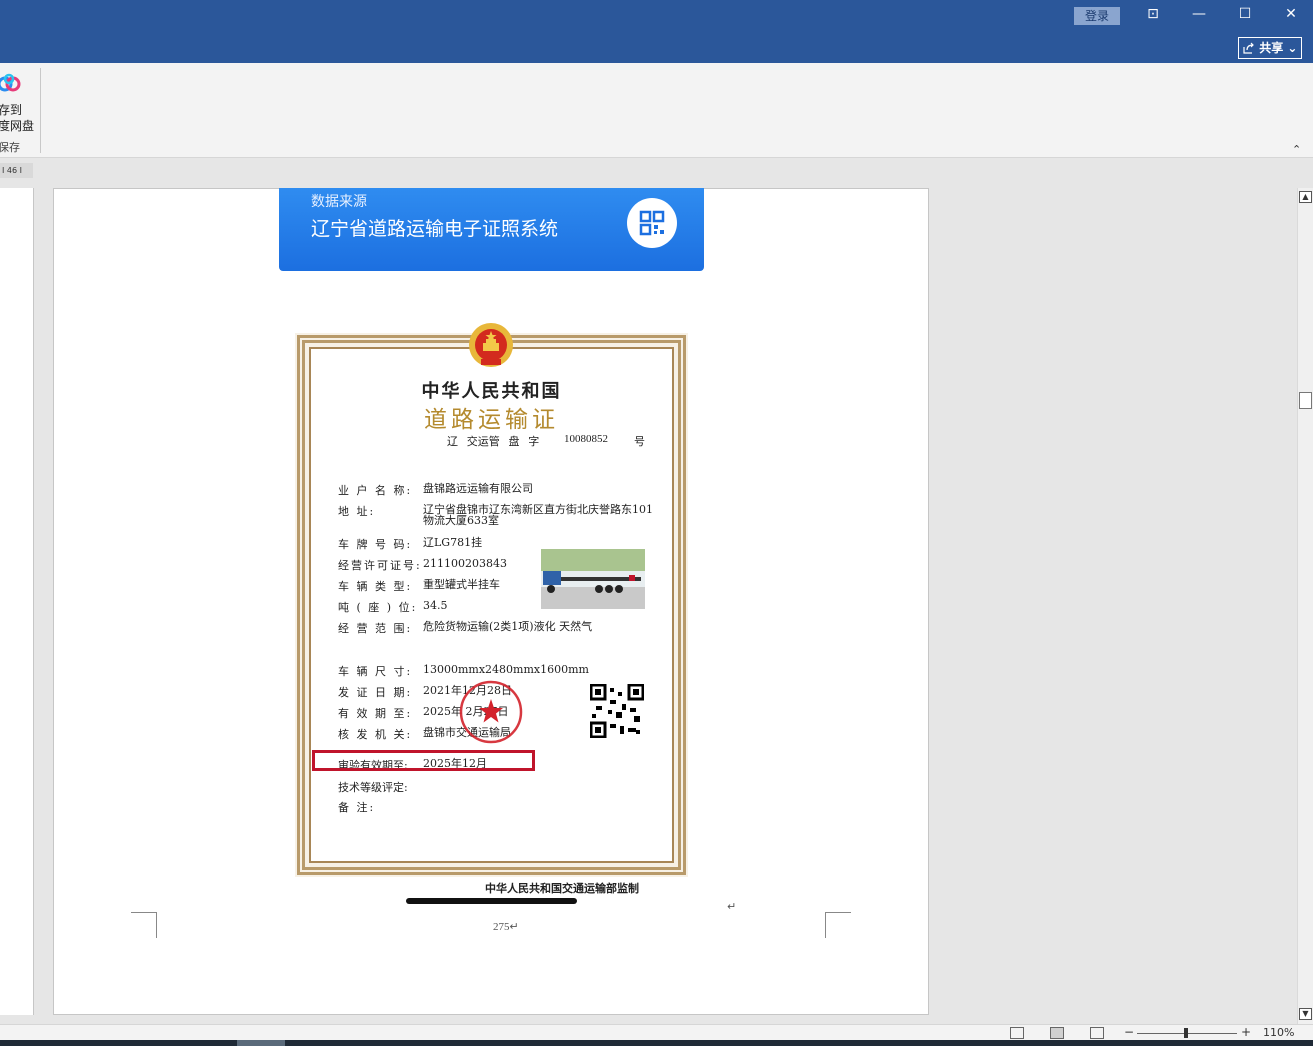 This screenshot has height=1046, width=1313. I want to click on ribbon-display-options-icon: ⊡, so click(1153, 14).